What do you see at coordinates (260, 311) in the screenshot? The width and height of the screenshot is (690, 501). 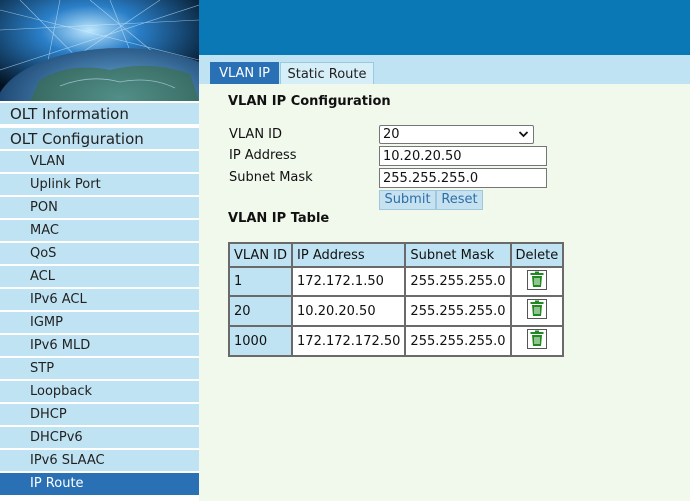 I see `cell-vlan-id: 20` at bounding box center [260, 311].